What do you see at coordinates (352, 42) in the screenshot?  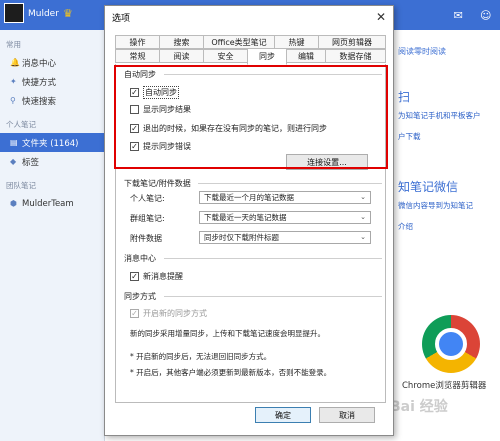 I see `tab-web-clipper: 网页剪辑器` at bounding box center [352, 42].